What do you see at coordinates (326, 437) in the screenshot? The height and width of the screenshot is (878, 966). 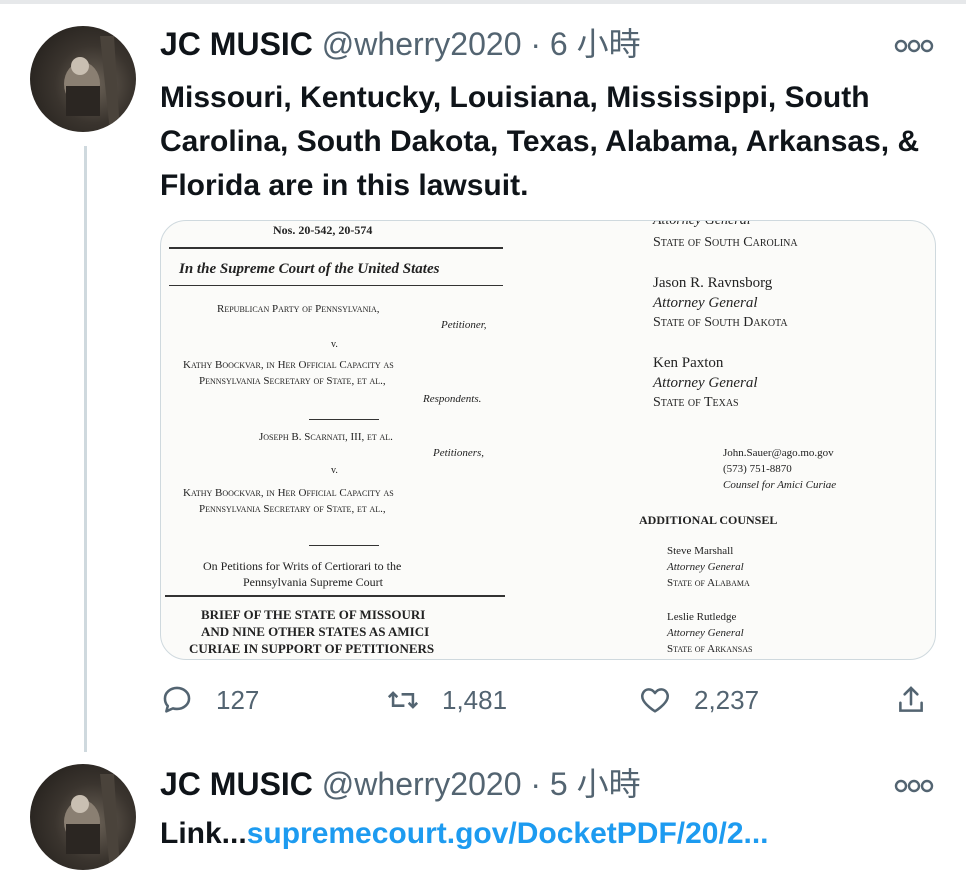 I see `doc-line: Joseph B. Scarnati, III, et al.` at bounding box center [326, 437].